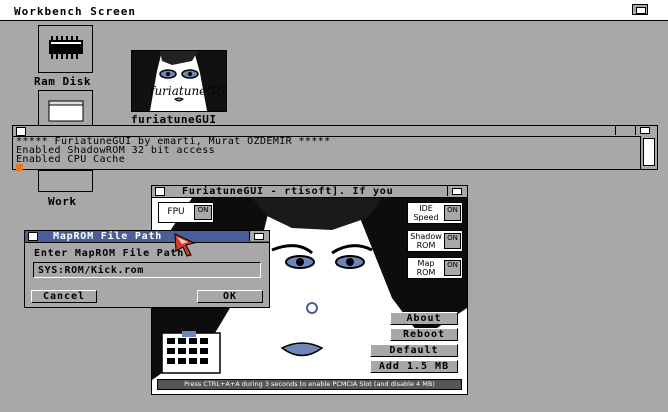 Image resolution: width=668 pixels, height=412 pixels. Describe the element at coordinates (19, 167) in the screenshot. I see `text-cursor` at that location.